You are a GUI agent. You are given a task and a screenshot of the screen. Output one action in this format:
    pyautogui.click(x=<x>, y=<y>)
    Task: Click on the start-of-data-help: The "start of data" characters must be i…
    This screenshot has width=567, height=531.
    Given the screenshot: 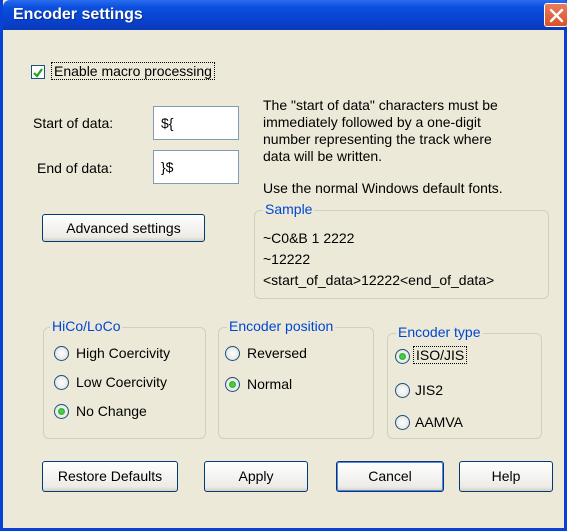 What is the action you would take?
    pyautogui.click(x=380, y=131)
    